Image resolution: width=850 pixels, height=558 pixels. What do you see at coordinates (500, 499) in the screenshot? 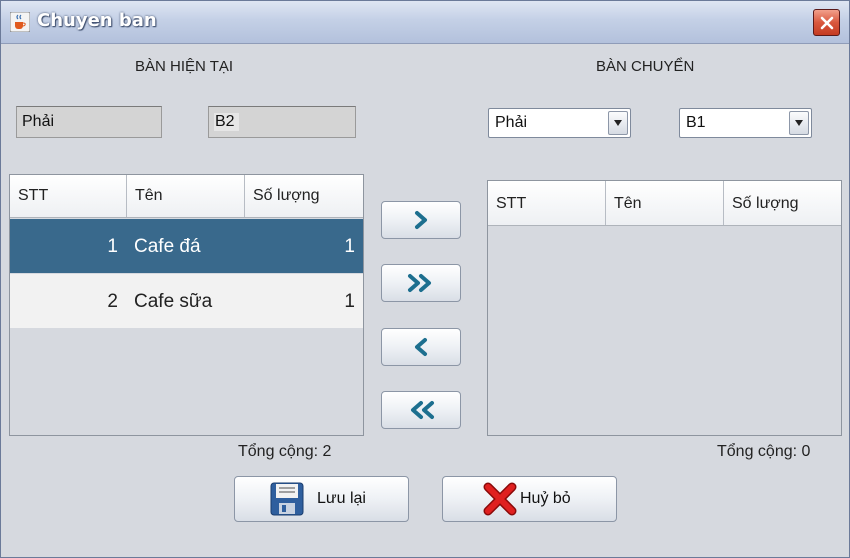
I see `red-x-icon` at bounding box center [500, 499].